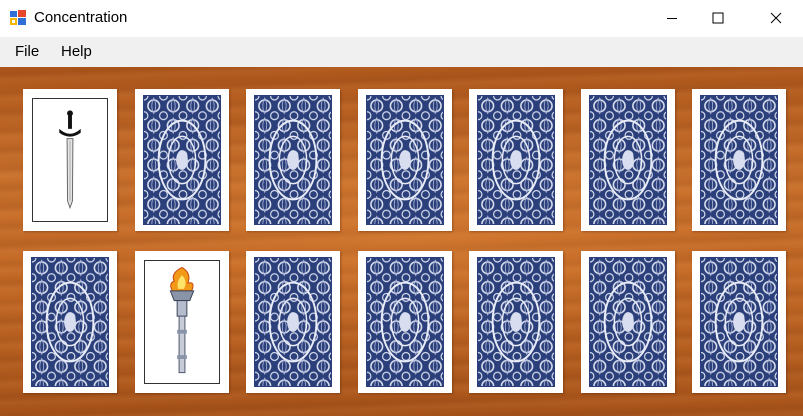 Image resolution: width=803 pixels, height=416 pixels. I want to click on maximize-icon, so click(718, 18).